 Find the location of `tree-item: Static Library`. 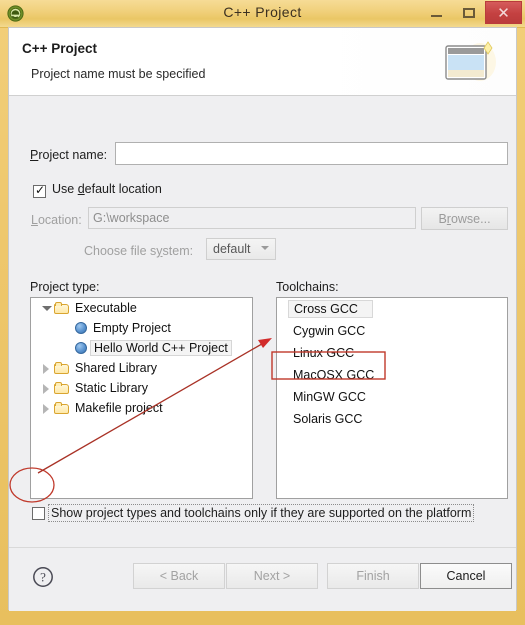

tree-item: Static Library is located at coordinates (141, 388).